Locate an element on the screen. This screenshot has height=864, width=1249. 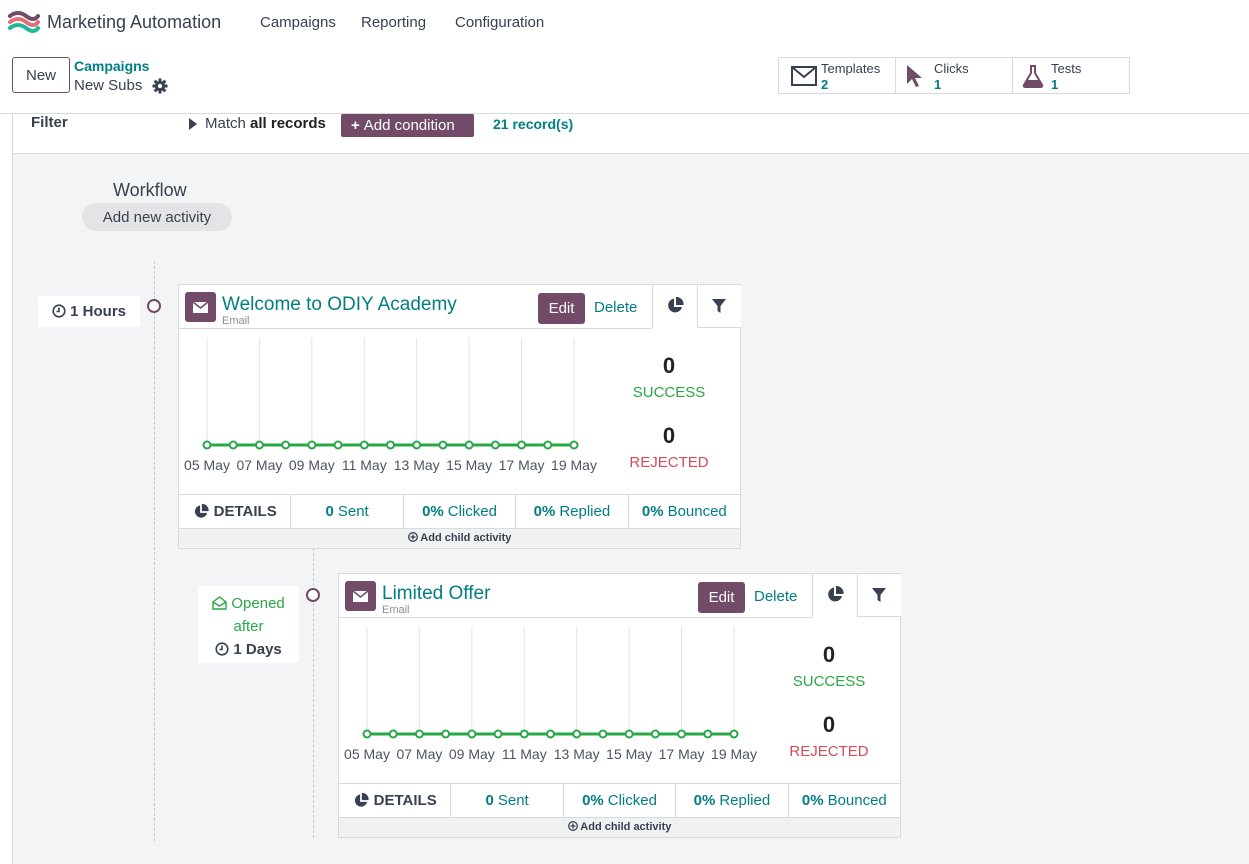
x-tick-label: 07 May is located at coordinates (419, 754).